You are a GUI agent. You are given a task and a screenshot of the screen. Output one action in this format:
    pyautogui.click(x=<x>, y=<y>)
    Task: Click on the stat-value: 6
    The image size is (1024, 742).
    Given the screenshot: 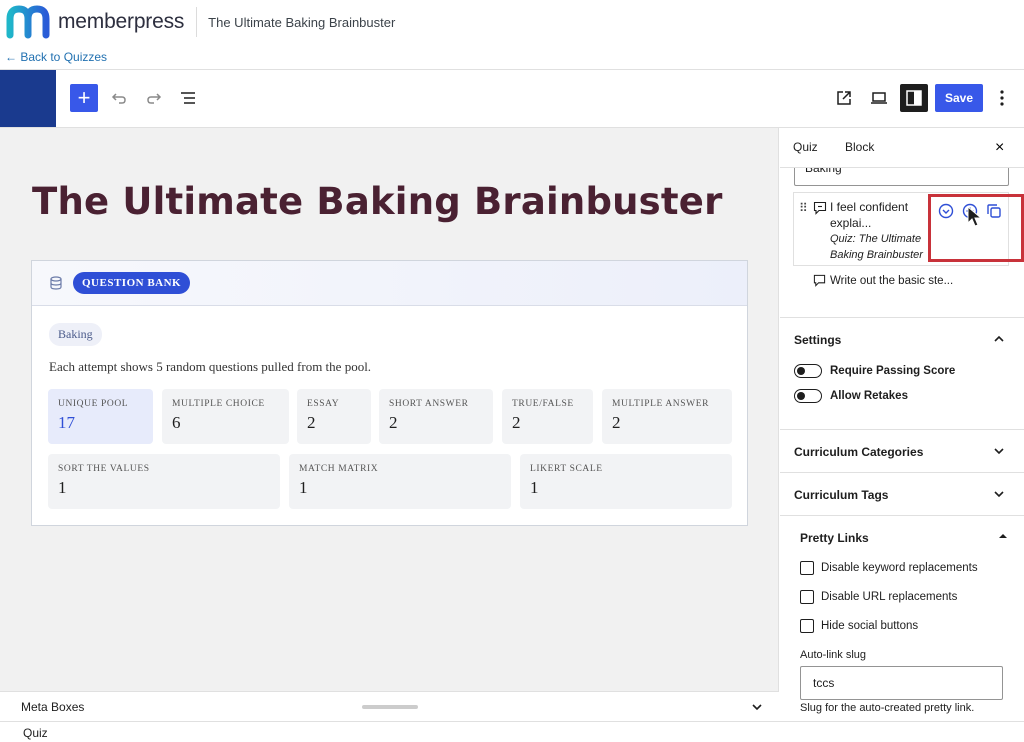 What is the action you would take?
    pyautogui.click(x=176, y=422)
    